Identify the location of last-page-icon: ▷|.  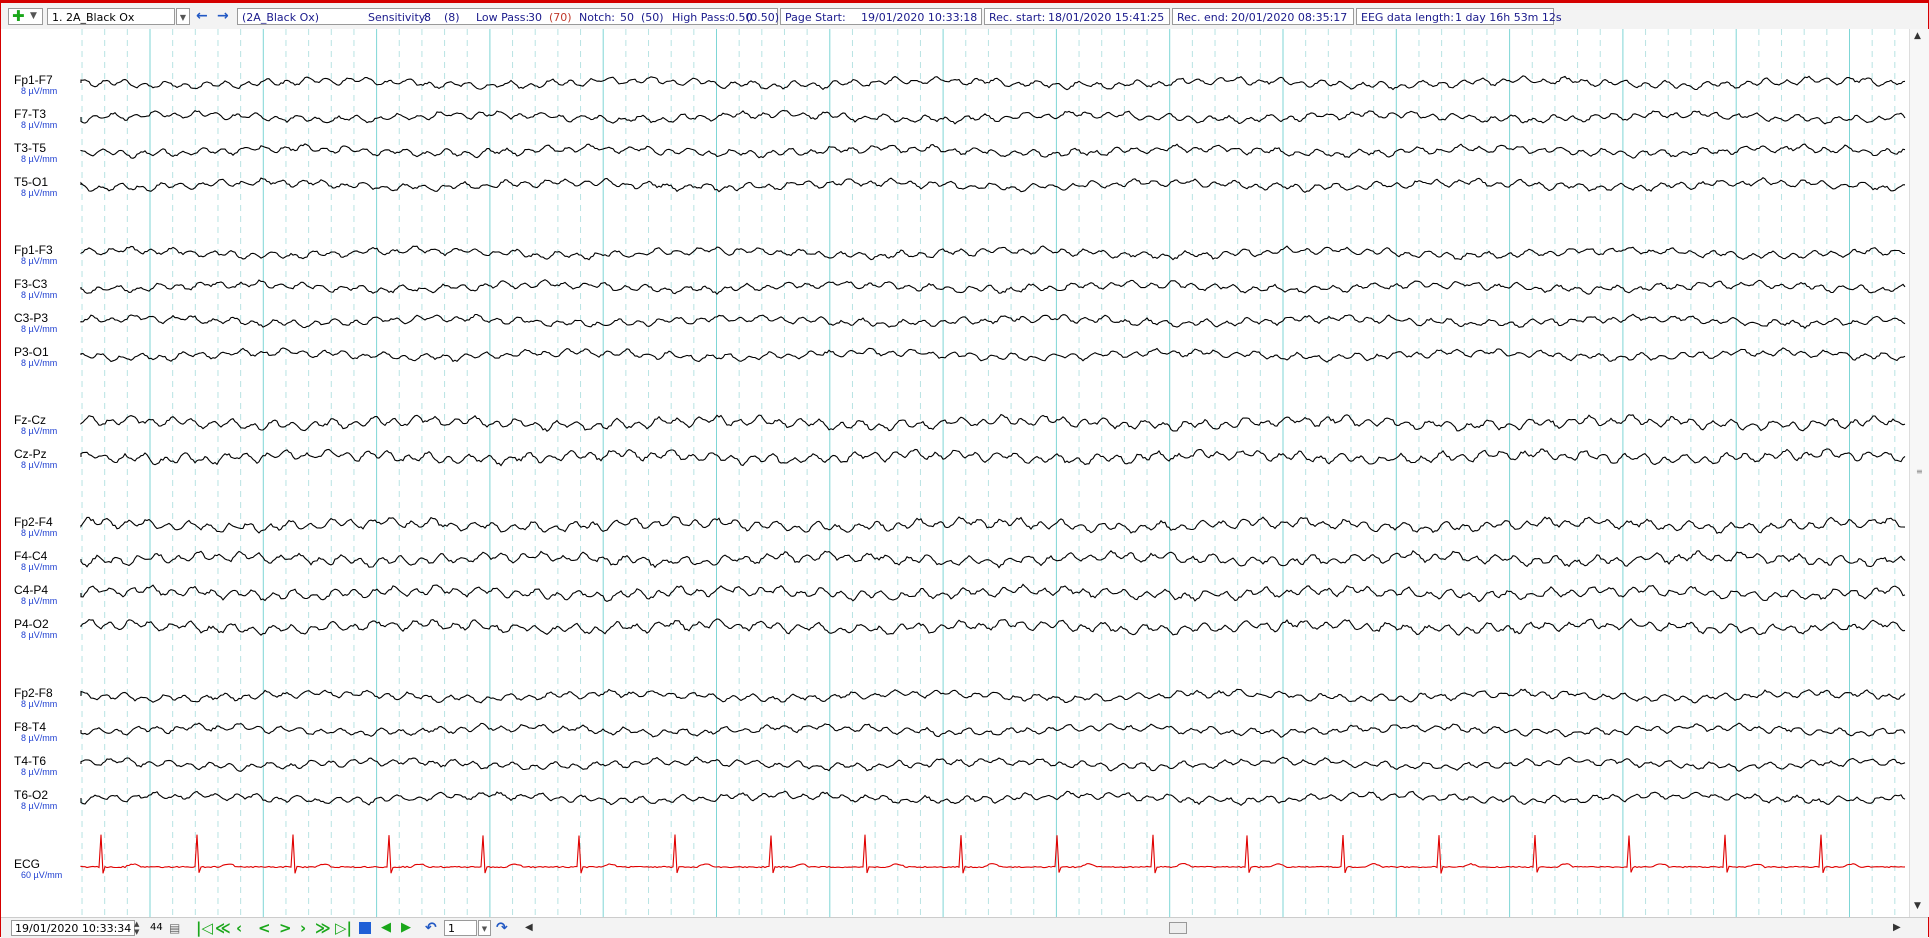
(343, 928).